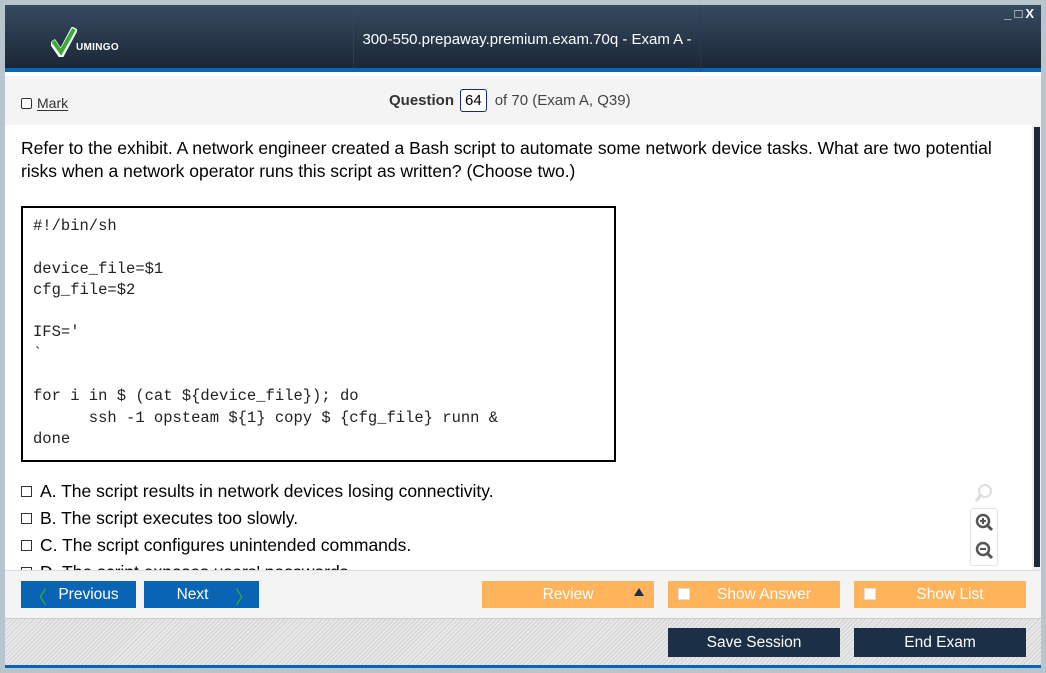  What do you see at coordinates (950, 594) in the screenshot?
I see `show-list-label: Show List` at bounding box center [950, 594].